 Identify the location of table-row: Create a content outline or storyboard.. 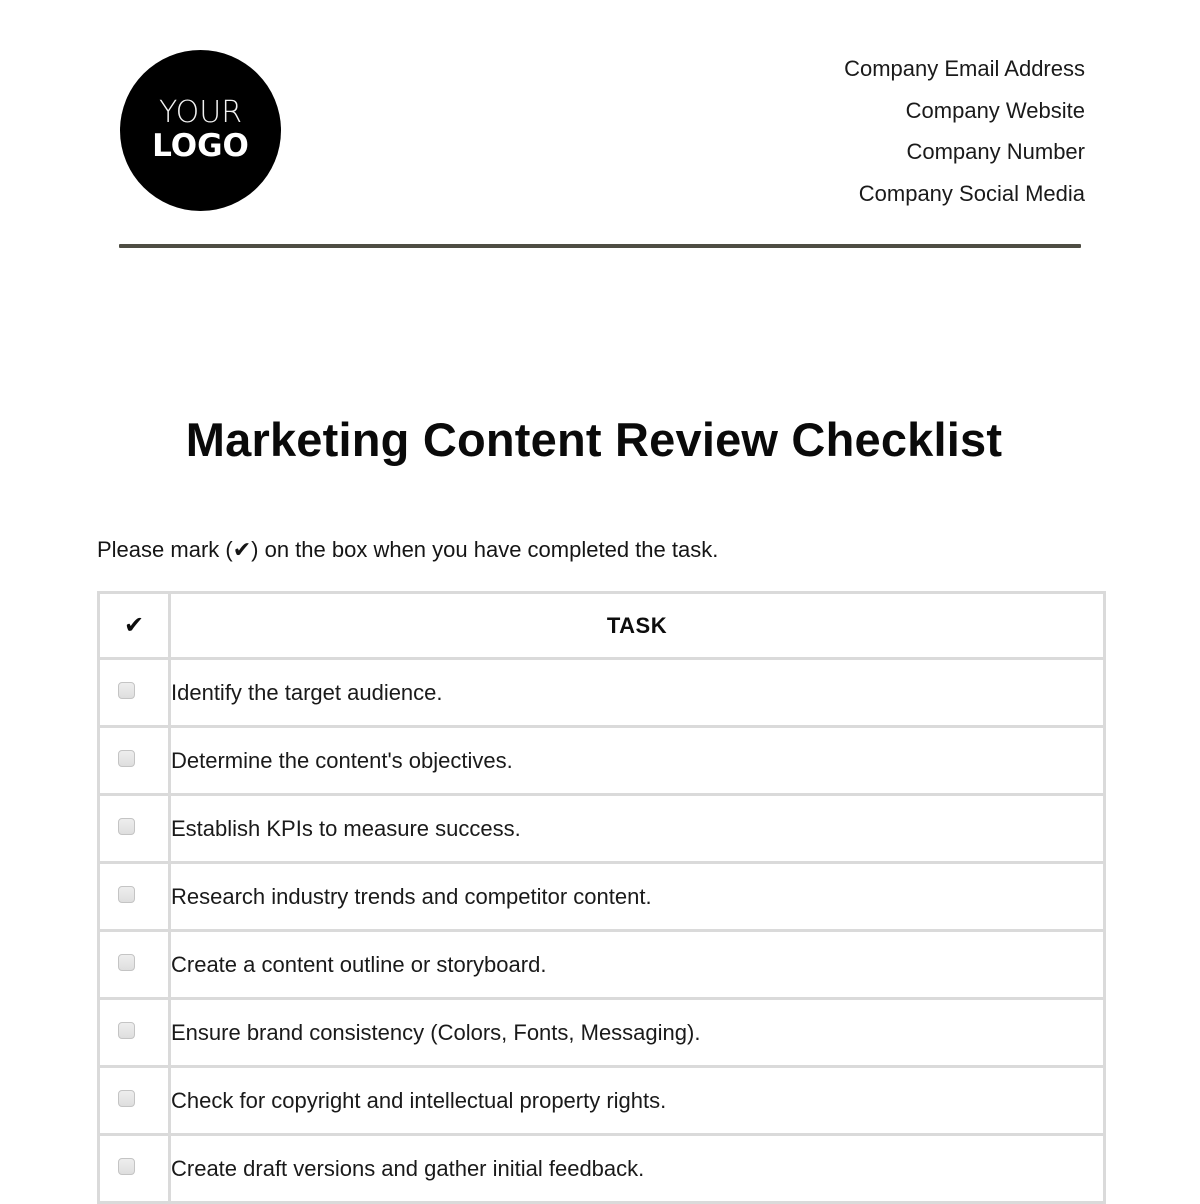
(603, 966).